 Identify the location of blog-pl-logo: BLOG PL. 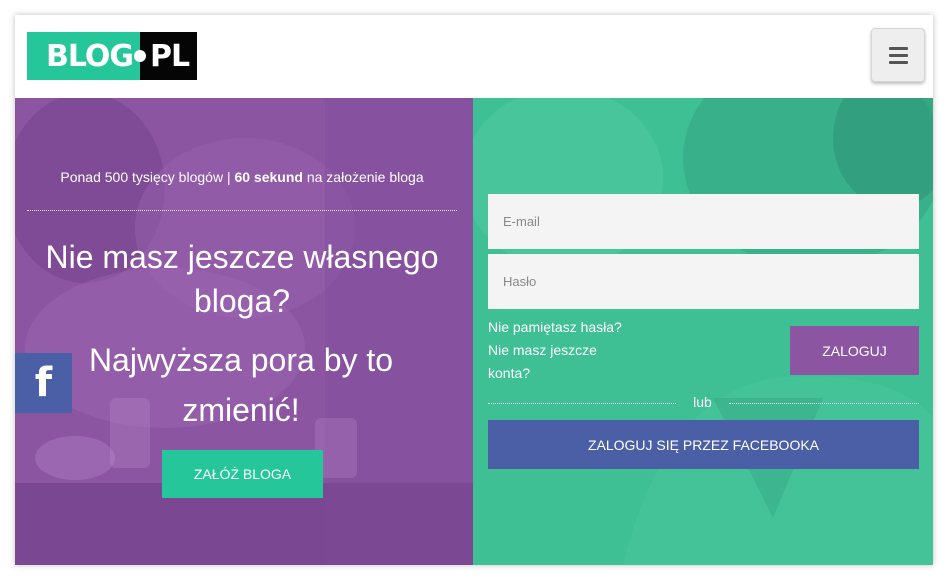
(112, 56).